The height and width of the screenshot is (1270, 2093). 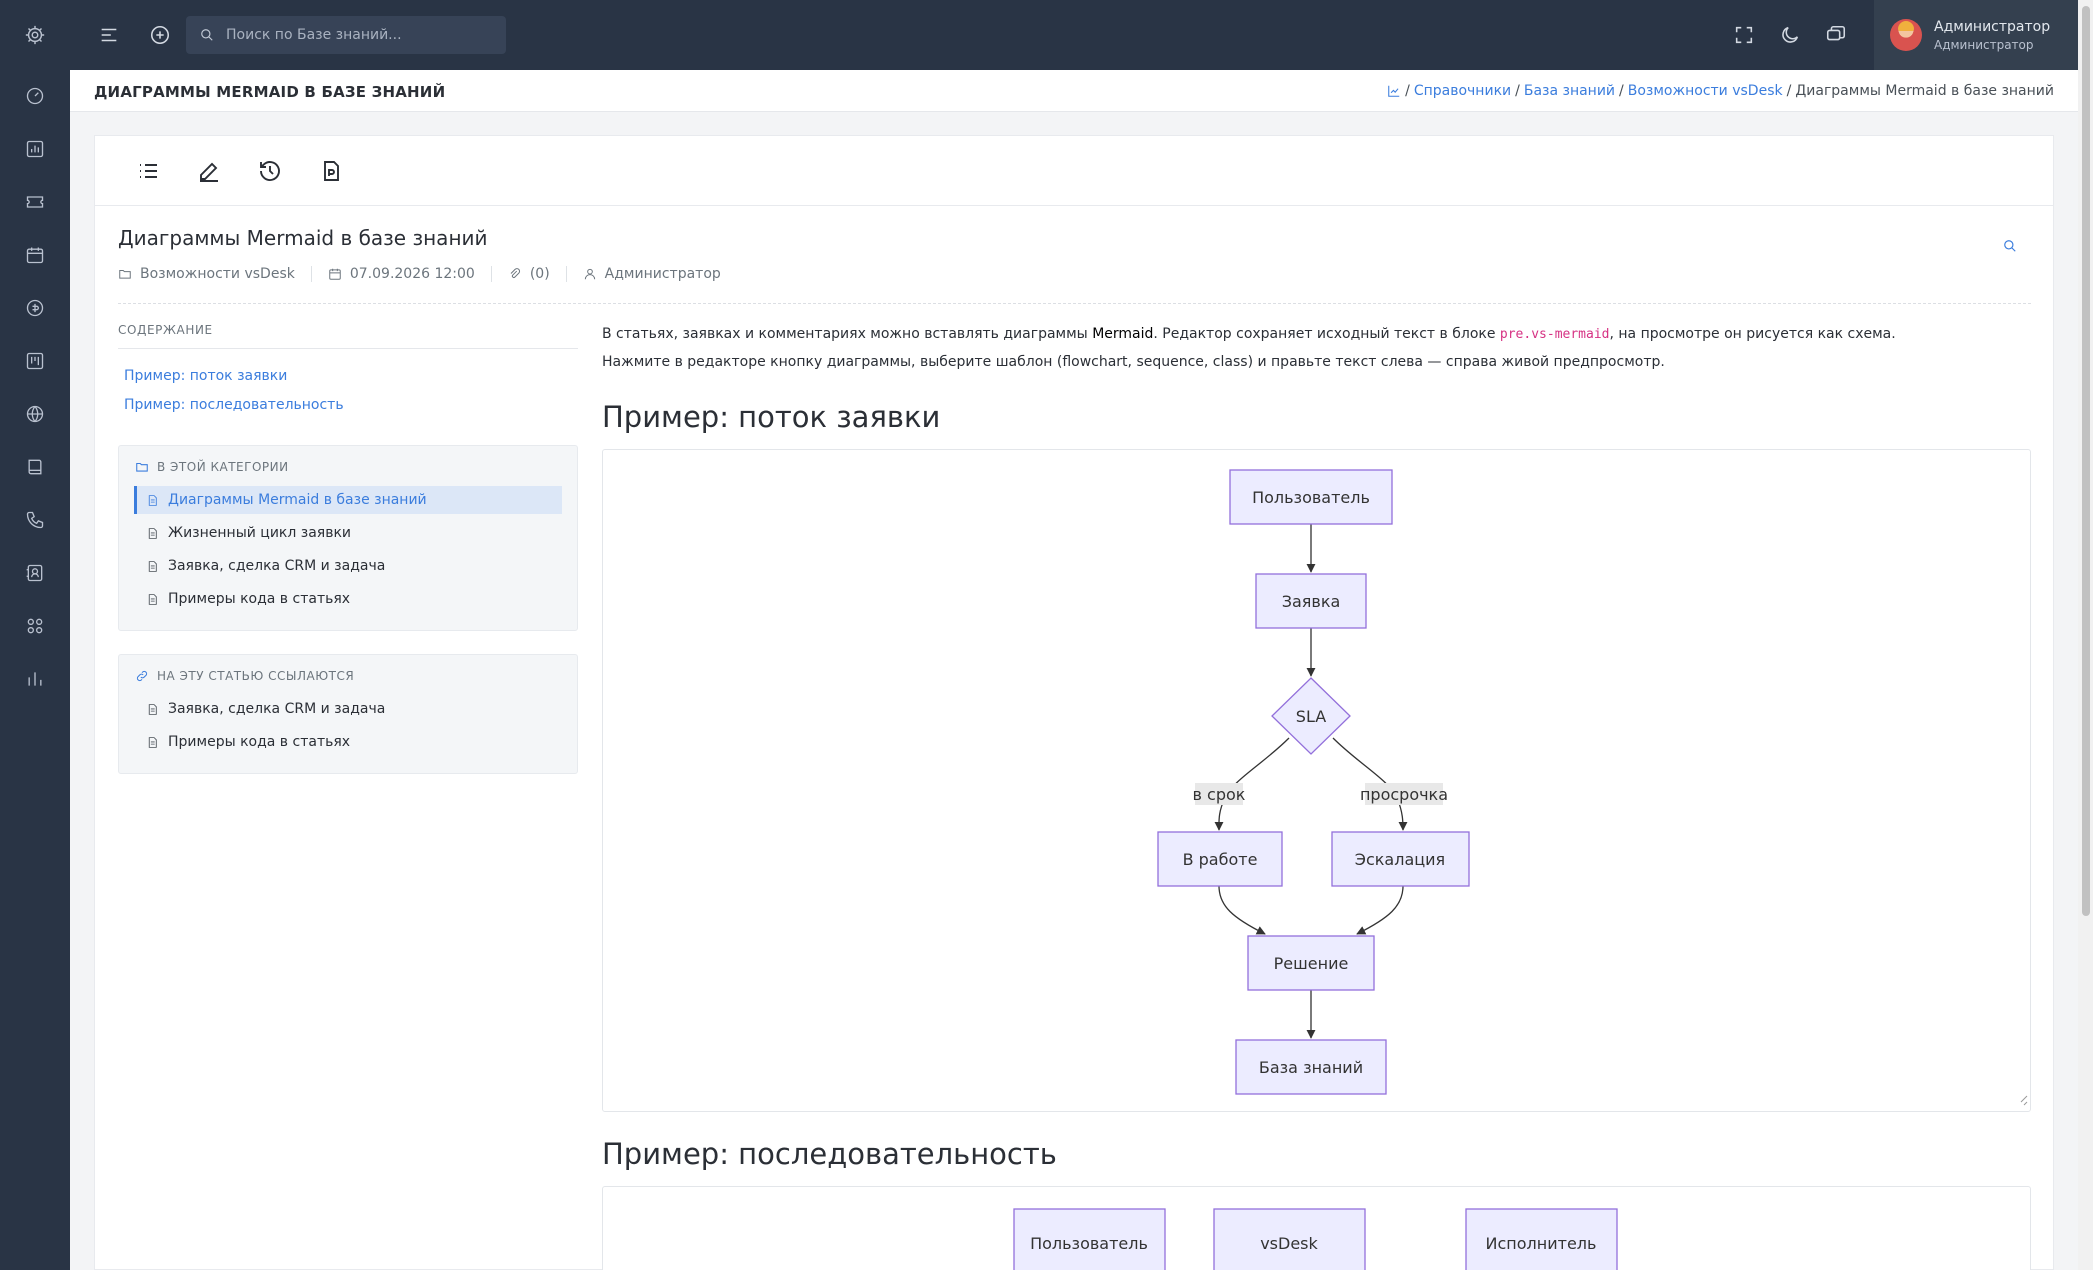 I want to click on kanban-icon, so click(x=35, y=361).